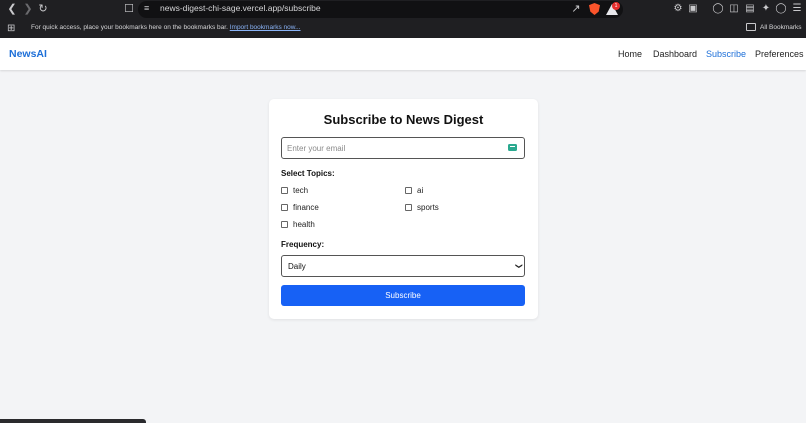  I want to click on status-bar, so click(73, 421).